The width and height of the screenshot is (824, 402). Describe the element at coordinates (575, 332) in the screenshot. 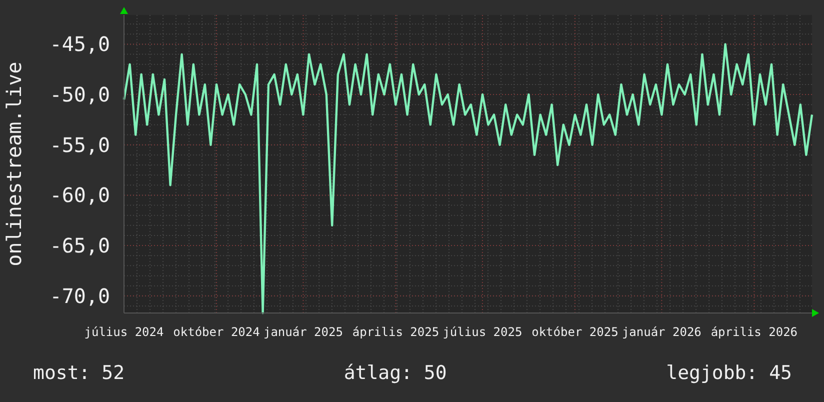

I see `x-tick-label: október 2025` at that location.